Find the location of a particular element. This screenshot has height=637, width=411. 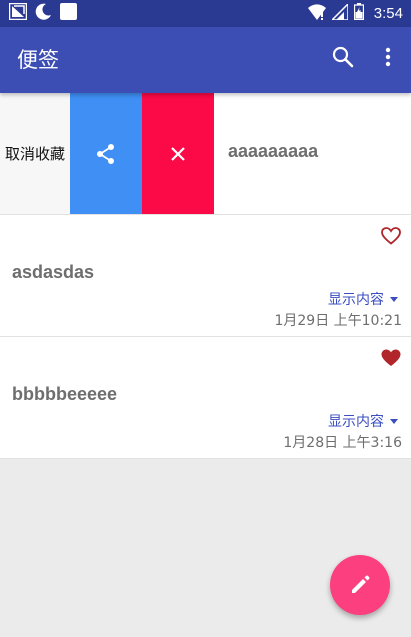

battery-icon is located at coordinates (358, 13).